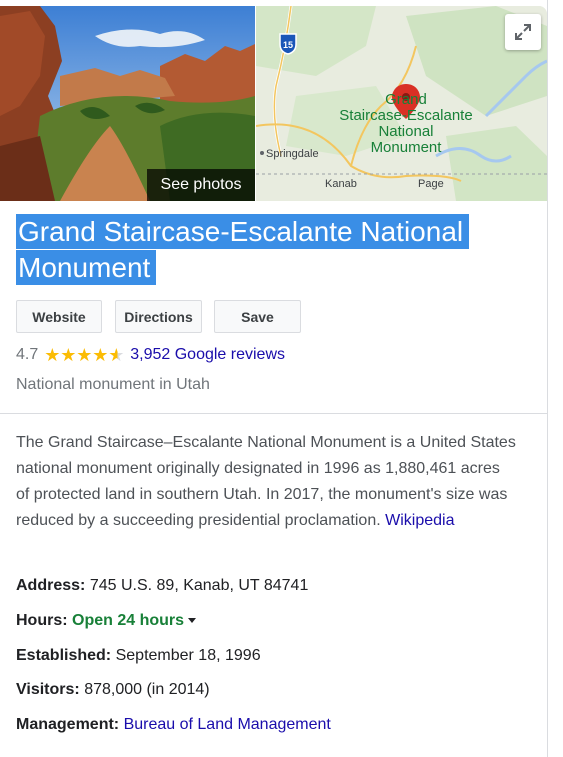 The width and height of the screenshot is (563, 757). Describe the element at coordinates (59, 316) in the screenshot. I see `website-button: Website` at that location.